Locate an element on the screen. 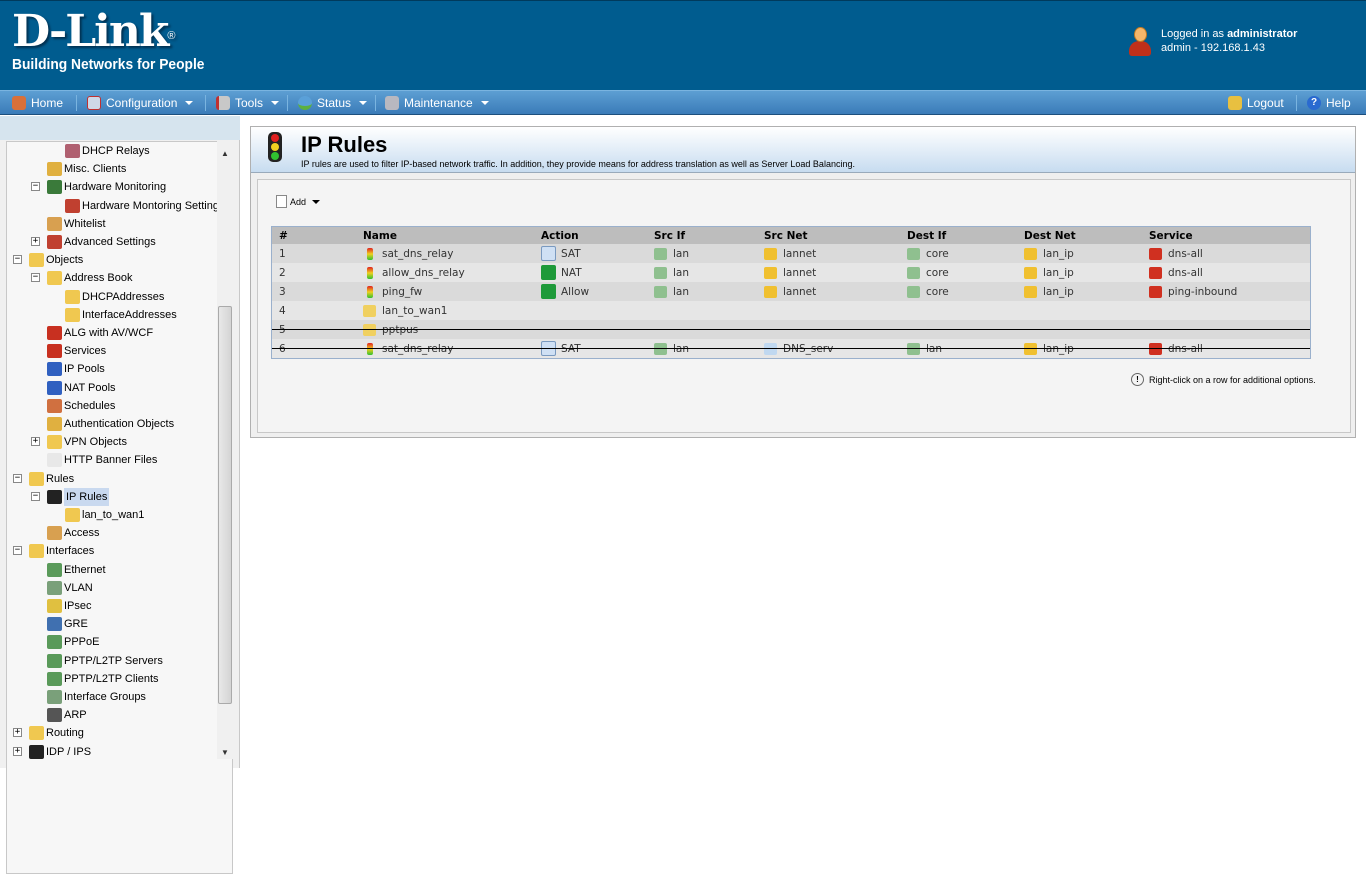 The height and width of the screenshot is (874, 1366). menu-maintenance: Maintenance is located at coordinates (437, 103).